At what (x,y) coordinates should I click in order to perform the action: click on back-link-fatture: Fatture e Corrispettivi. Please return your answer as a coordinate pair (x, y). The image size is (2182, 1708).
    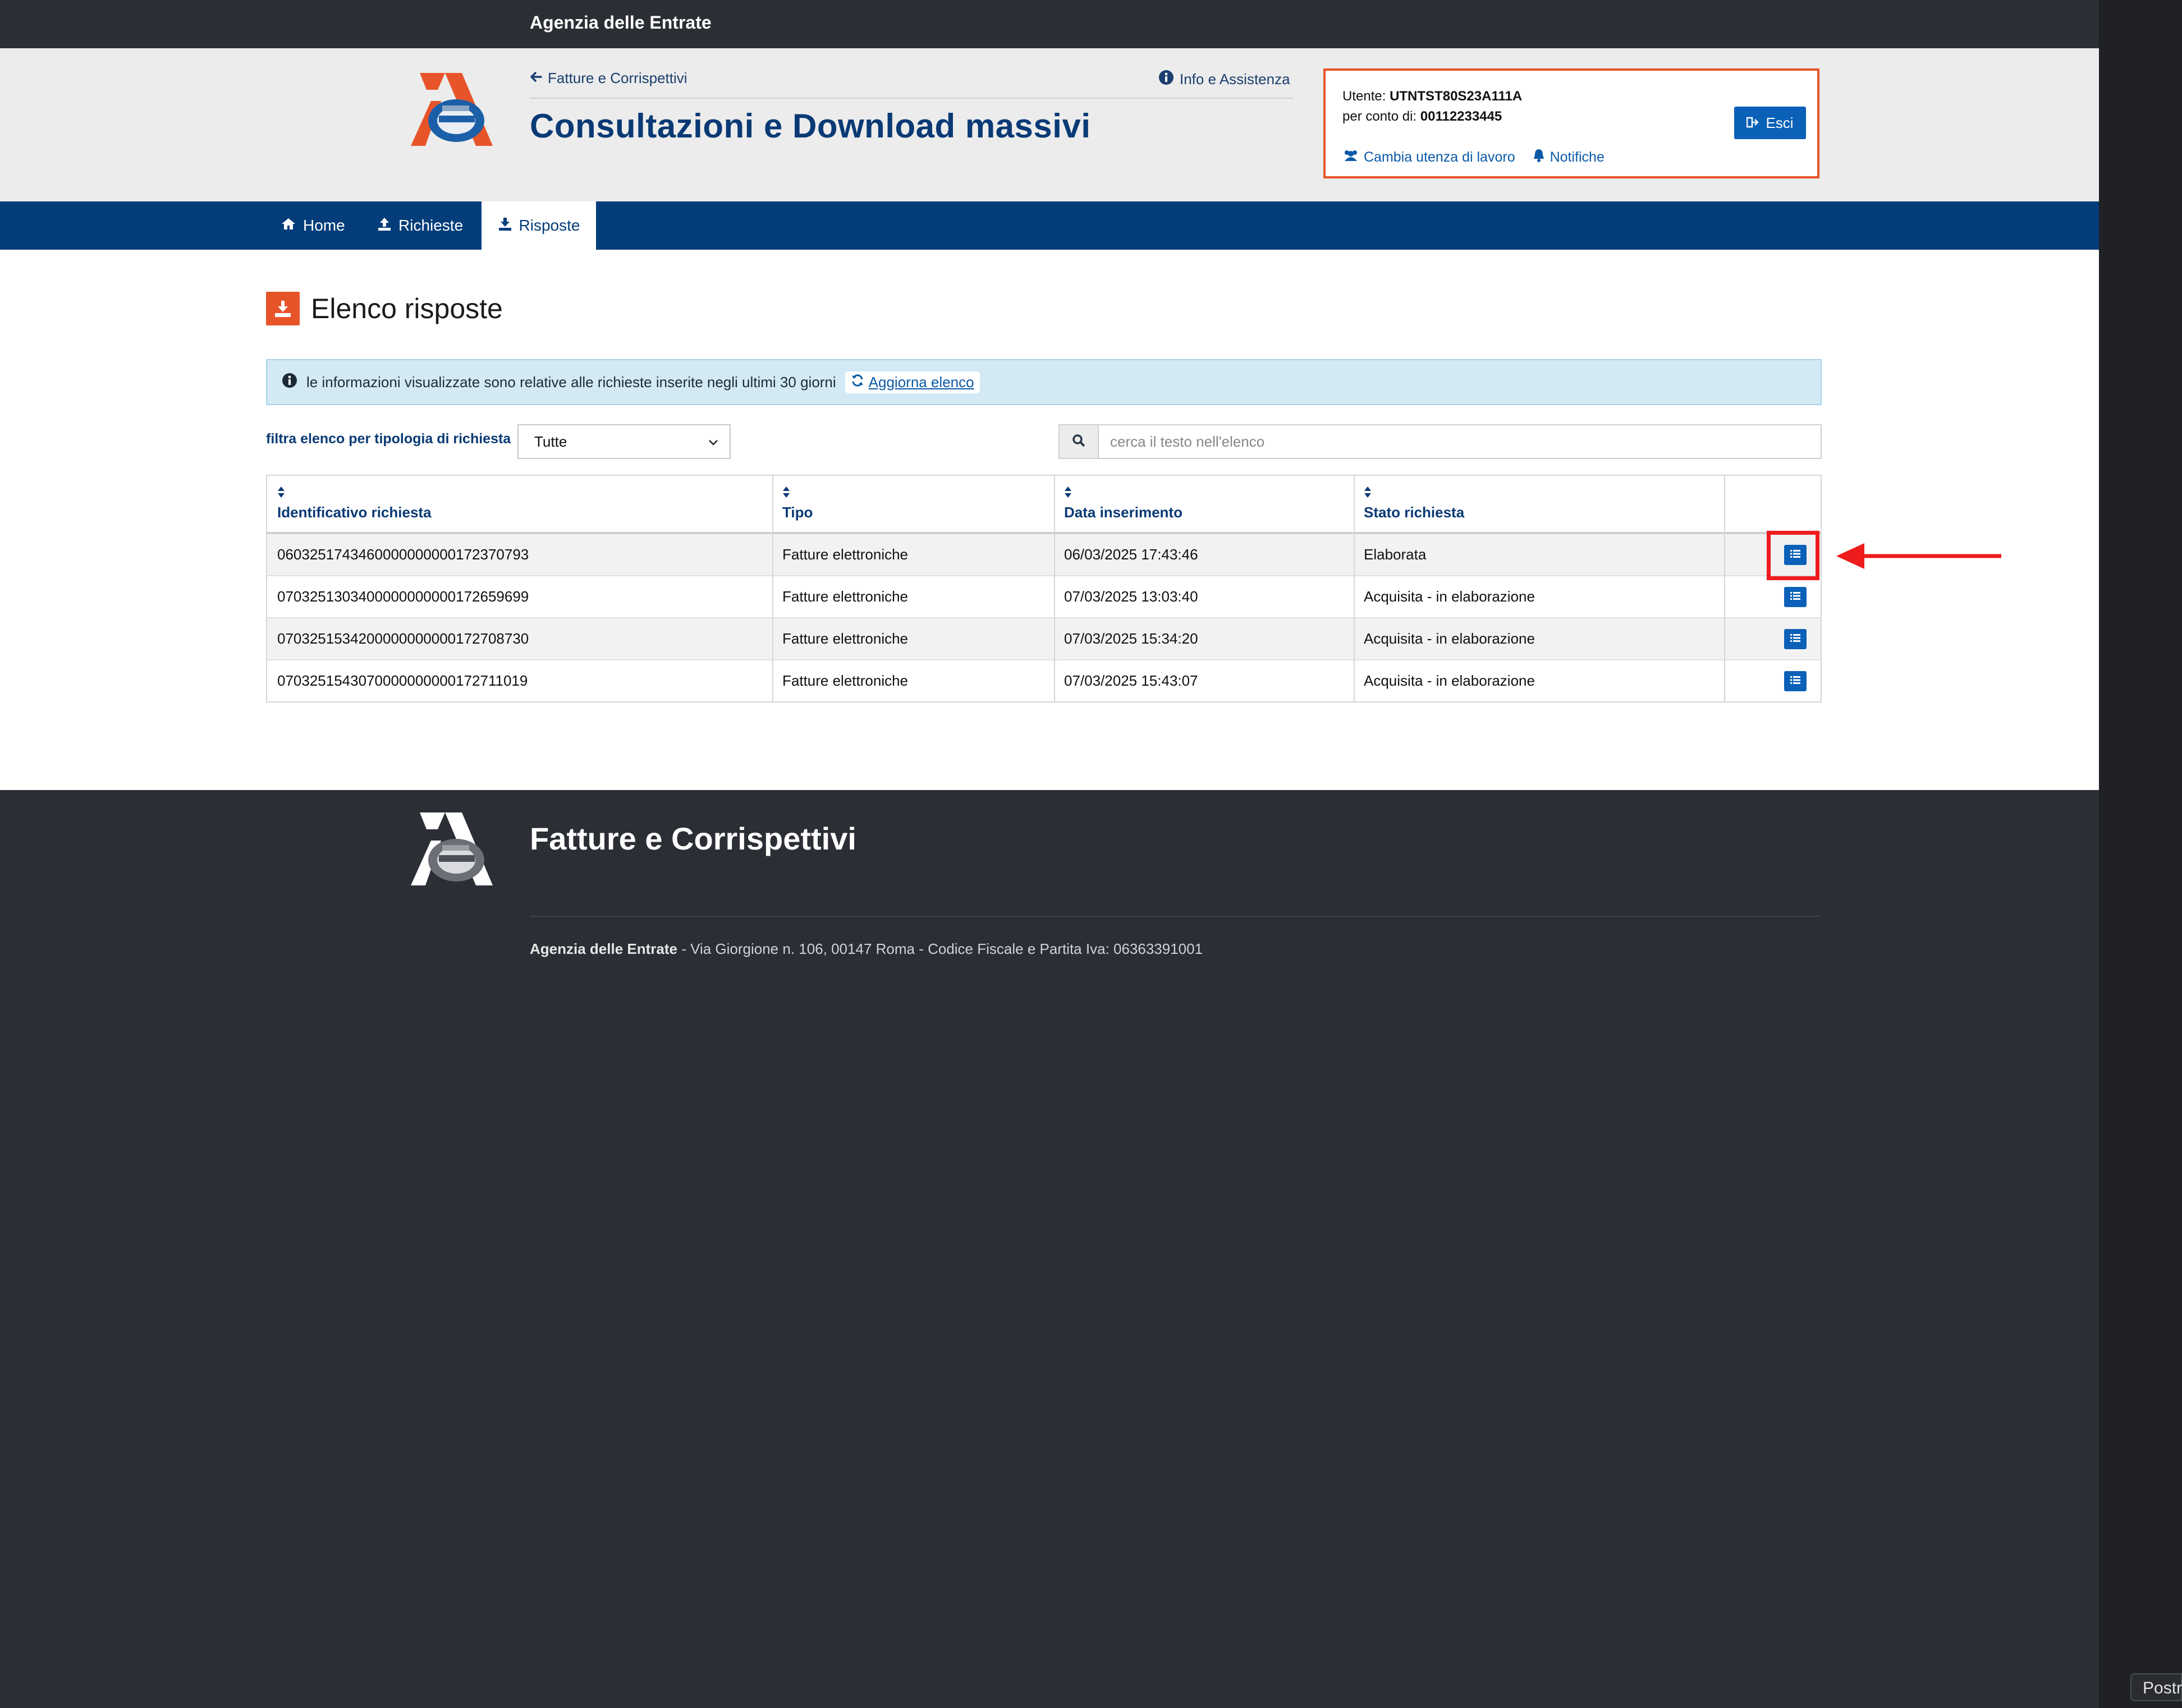
    Looking at the image, I should click on (608, 78).